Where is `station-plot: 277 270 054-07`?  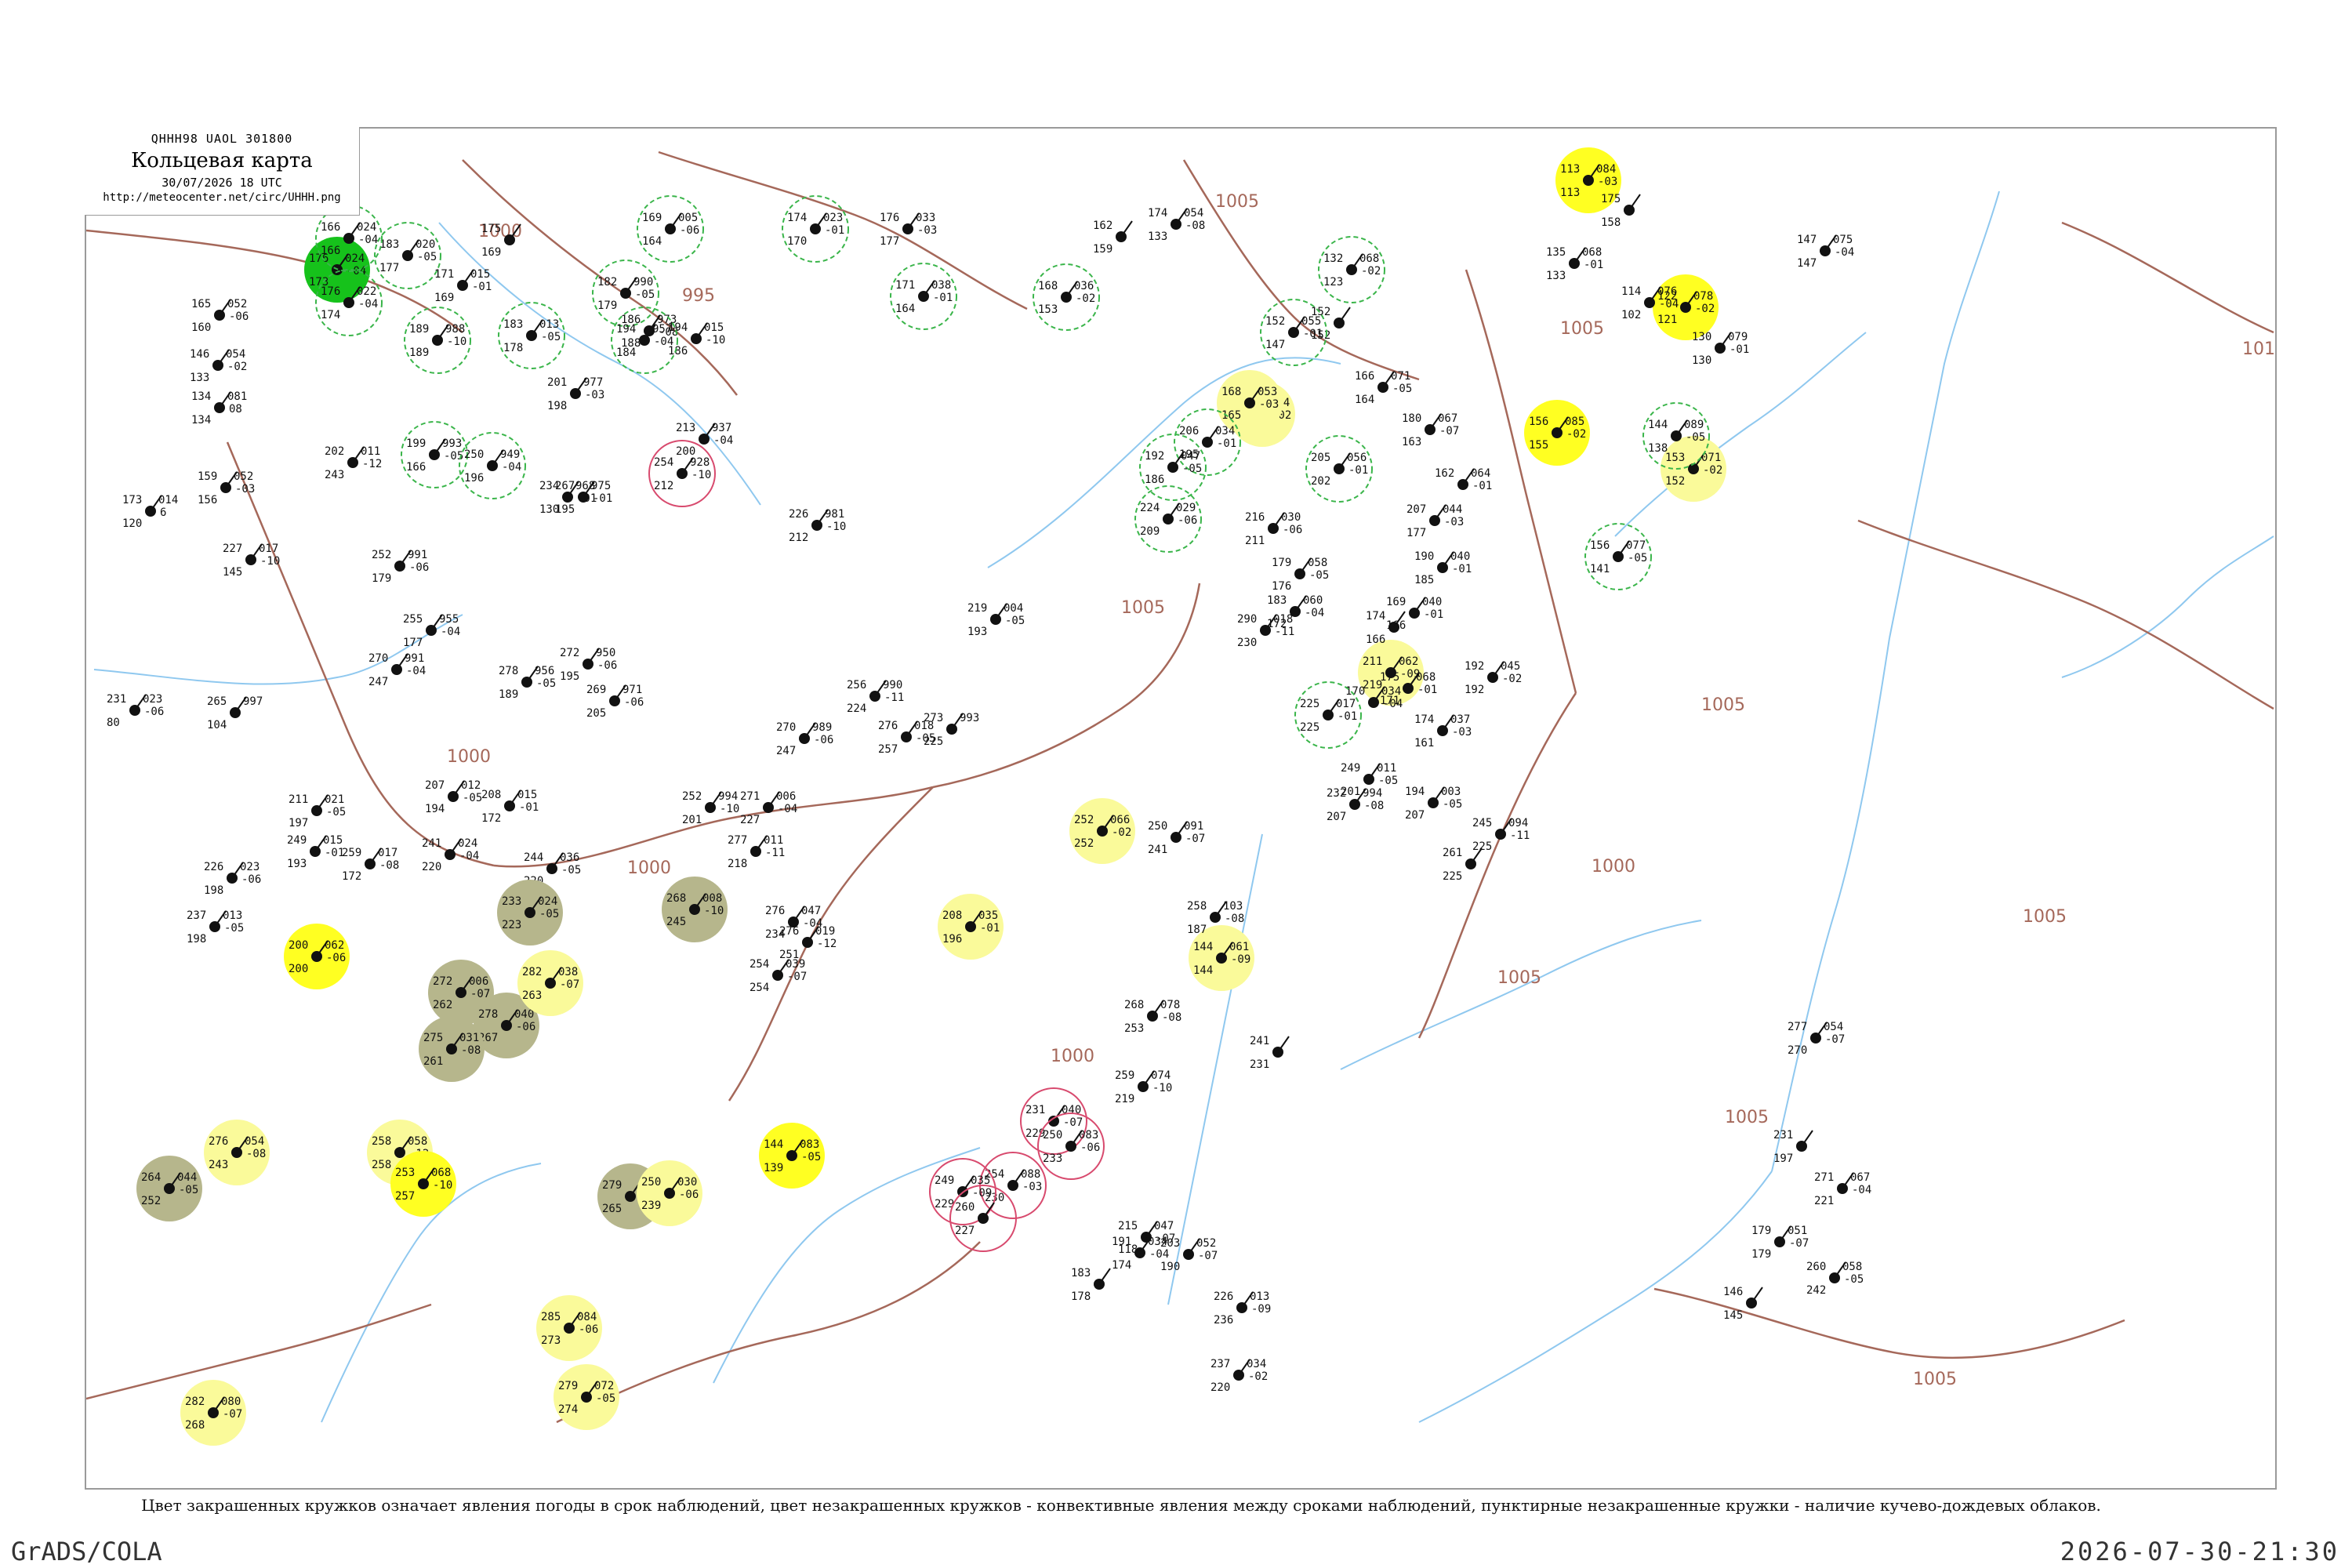
station-plot: 277 270 054-07 is located at coordinates (1817, 1039).